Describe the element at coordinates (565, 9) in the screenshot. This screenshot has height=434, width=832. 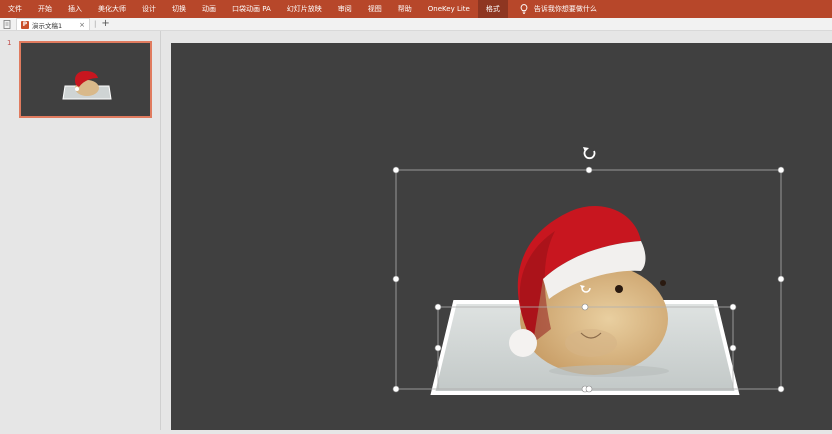
I see `tell-me-text: 告诉我你想要做什么` at that location.